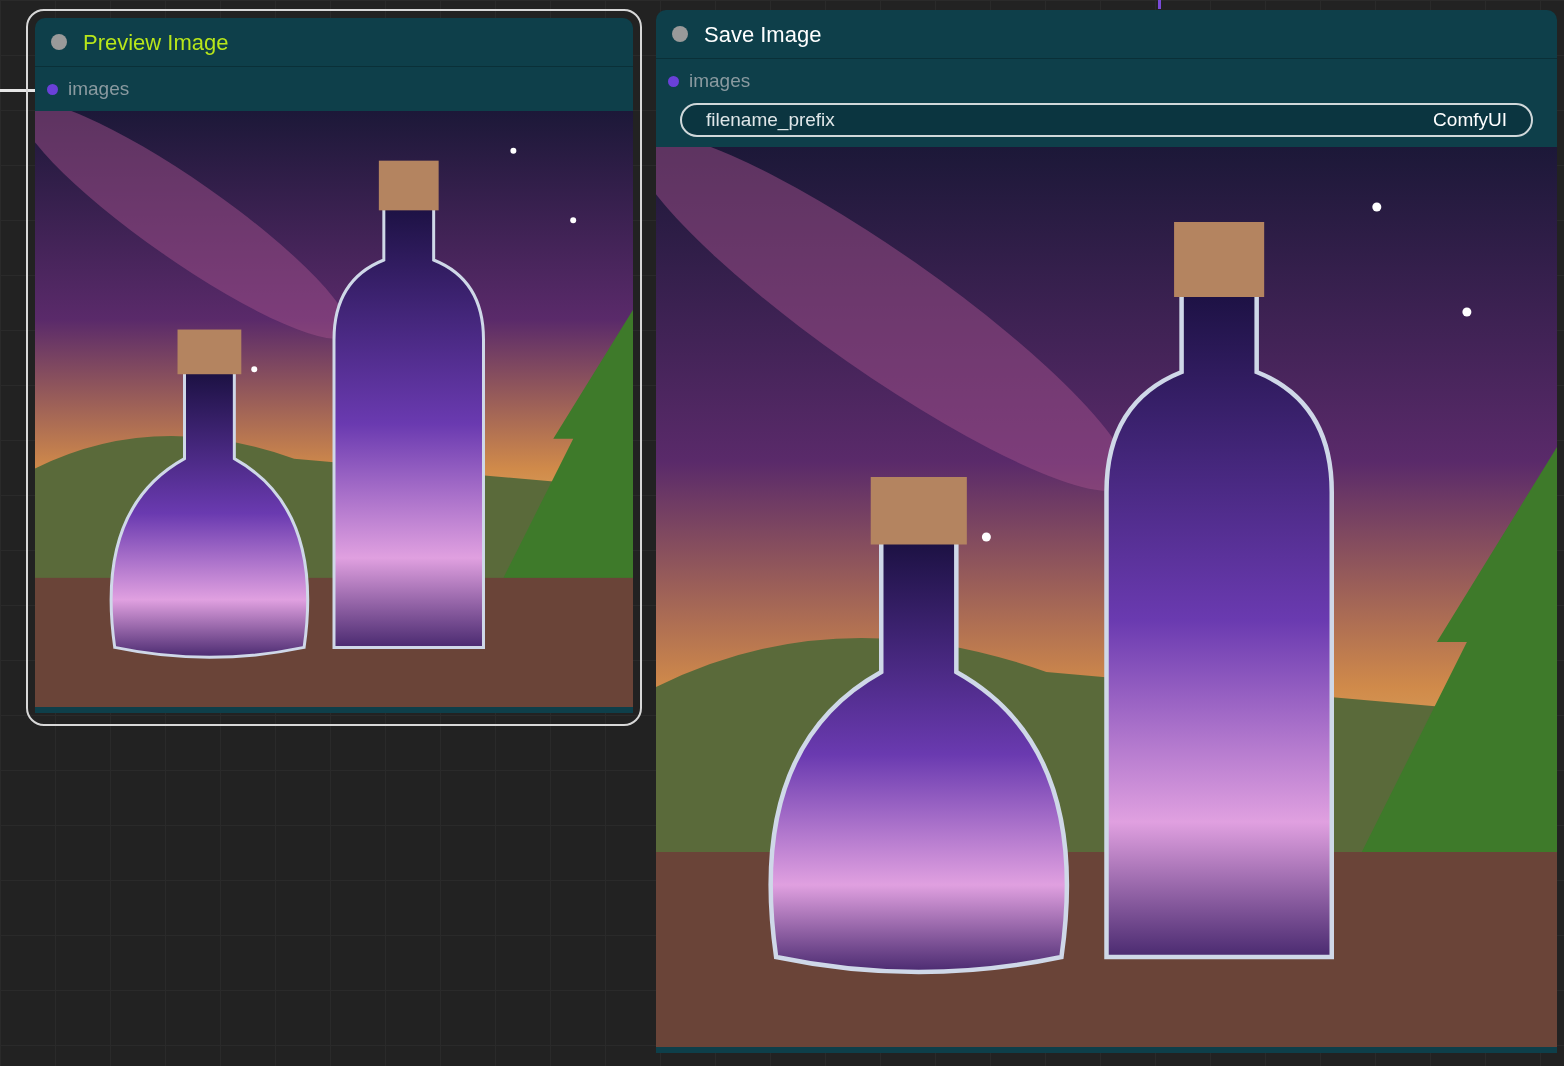 This screenshot has height=1066, width=1564. Describe the element at coordinates (156, 42) in the screenshot. I see `node-title: Preview Image` at that location.